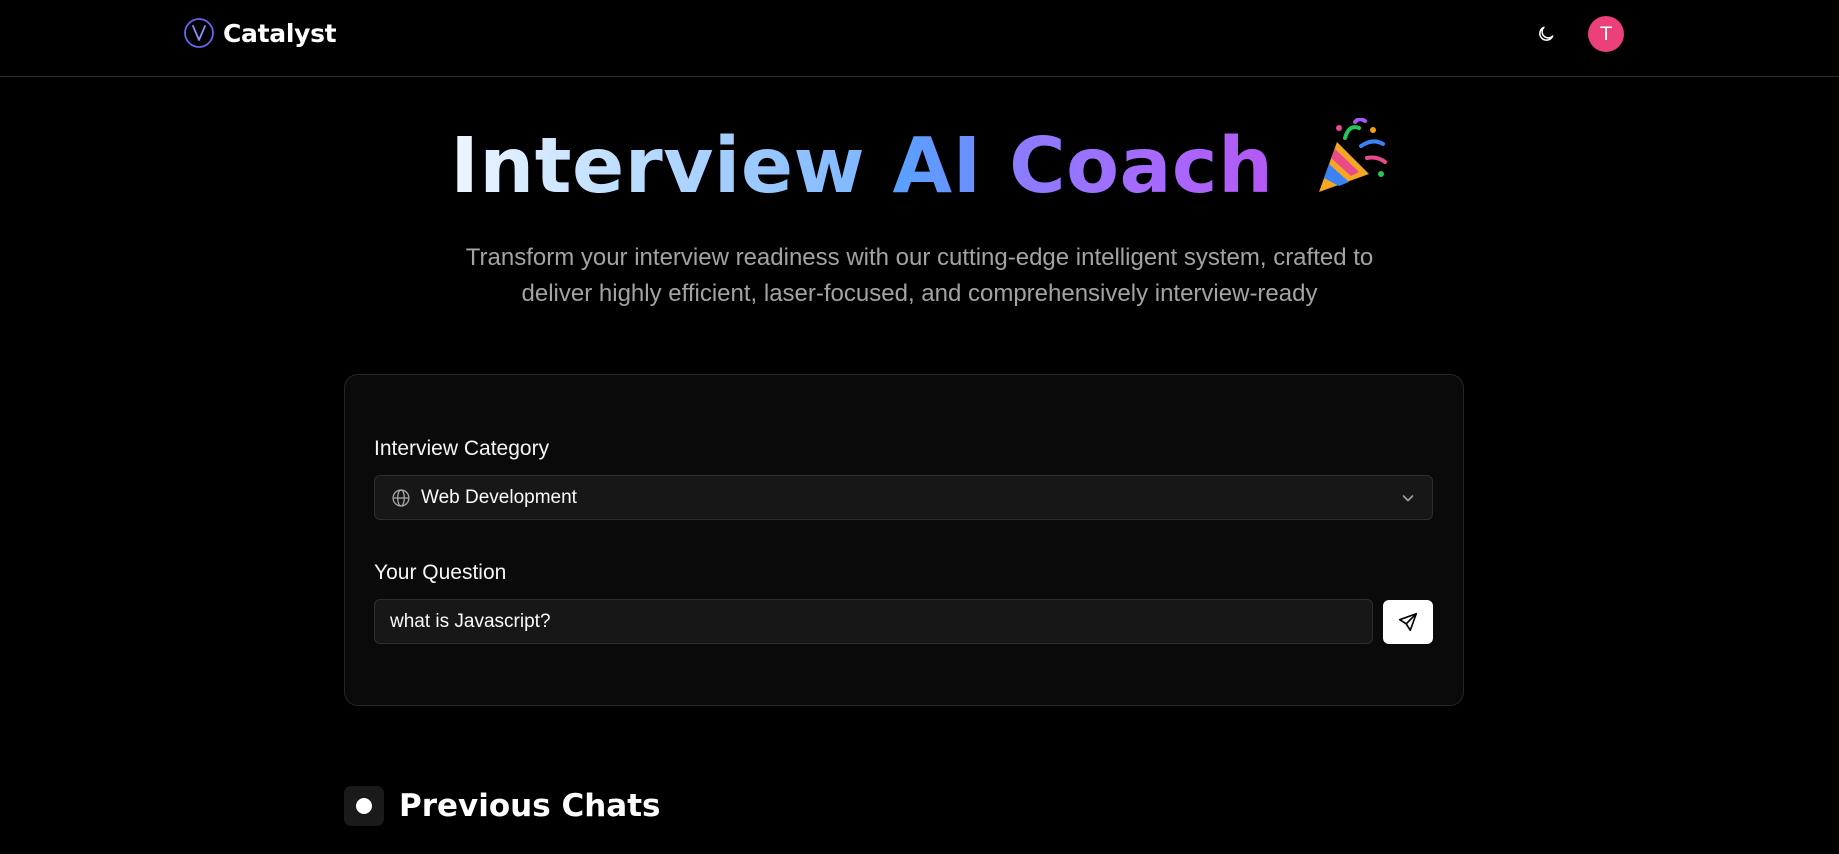 The image size is (1839, 854). Describe the element at coordinates (873, 621) in the screenshot. I see `question-input` at that location.